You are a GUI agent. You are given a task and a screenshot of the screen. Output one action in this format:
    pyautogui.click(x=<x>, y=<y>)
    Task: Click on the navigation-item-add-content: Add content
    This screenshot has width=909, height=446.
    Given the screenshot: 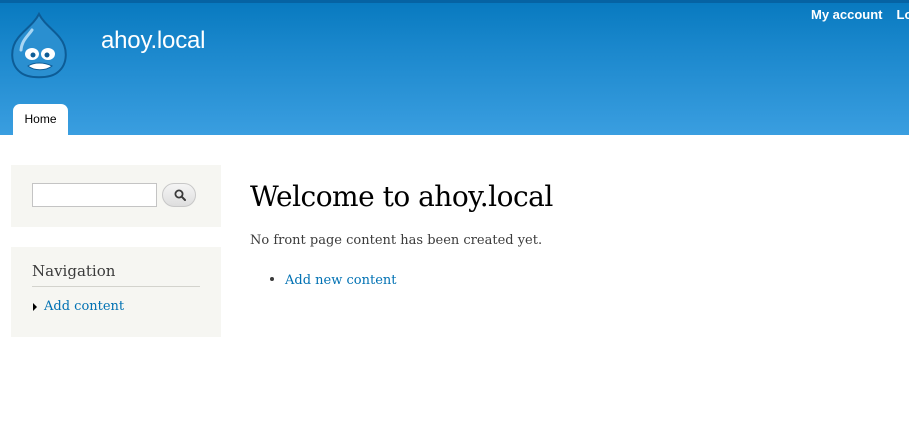 What is the action you would take?
    pyautogui.click(x=78, y=306)
    